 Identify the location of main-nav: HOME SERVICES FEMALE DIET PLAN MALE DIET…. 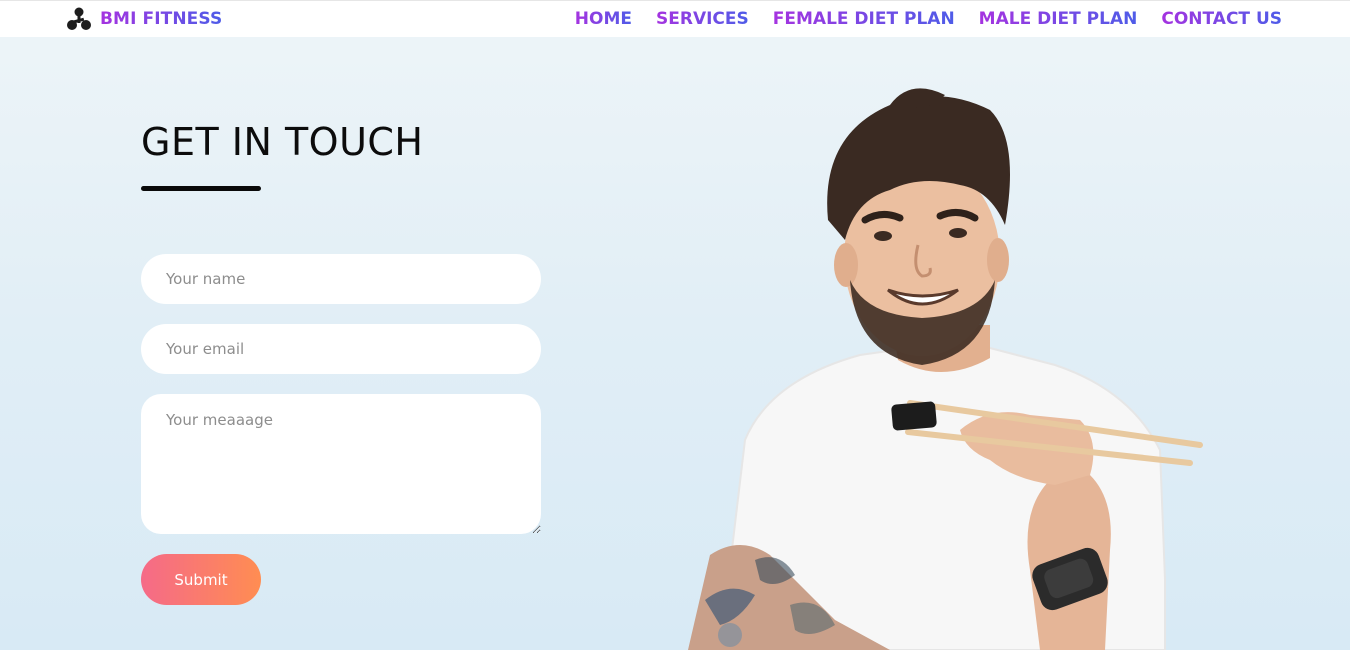
(928, 19).